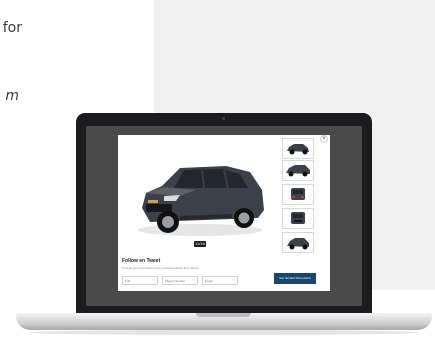 This screenshot has width=435, height=339. I want to click on main-vehicle-image, so click(200, 194).